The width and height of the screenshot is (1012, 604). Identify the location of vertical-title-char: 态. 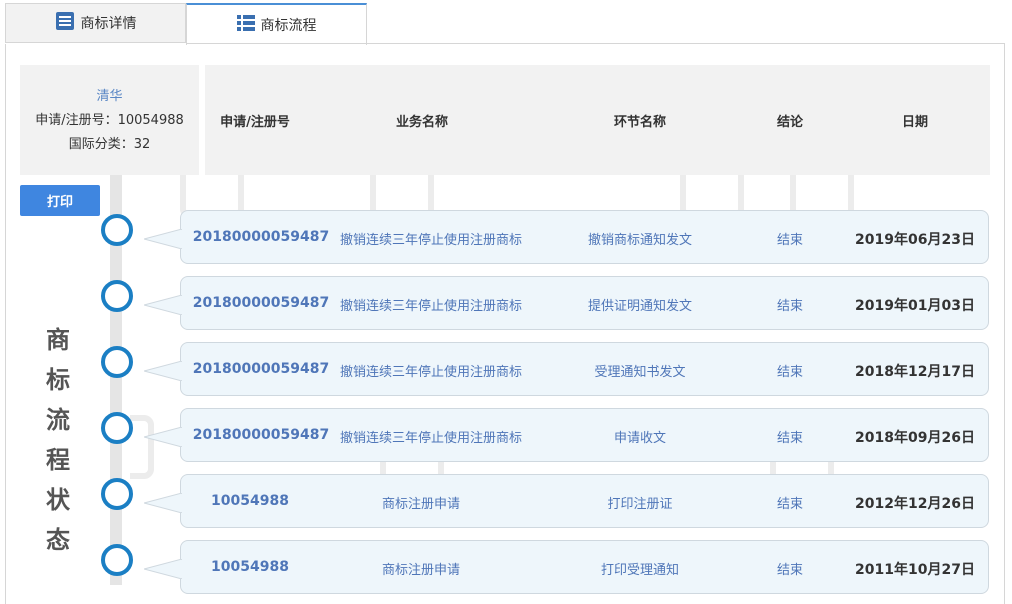
(58, 540).